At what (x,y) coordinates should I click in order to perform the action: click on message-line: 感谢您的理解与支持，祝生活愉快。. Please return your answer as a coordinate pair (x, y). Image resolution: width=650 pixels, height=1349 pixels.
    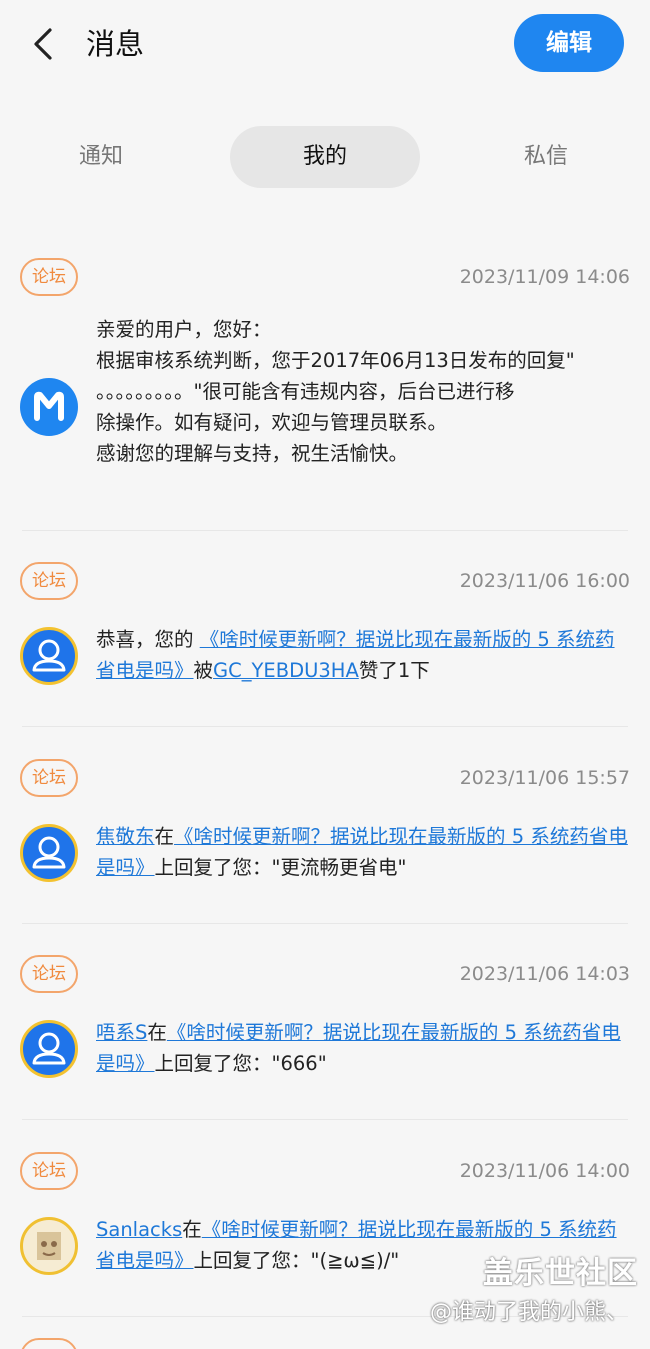
    Looking at the image, I should click on (252, 453).